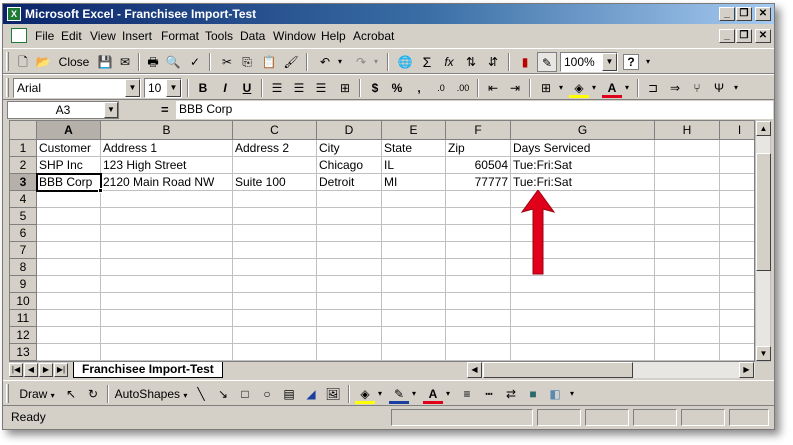 The image size is (793, 445). What do you see at coordinates (252, 36) in the screenshot?
I see `menu-data: Data` at bounding box center [252, 36].